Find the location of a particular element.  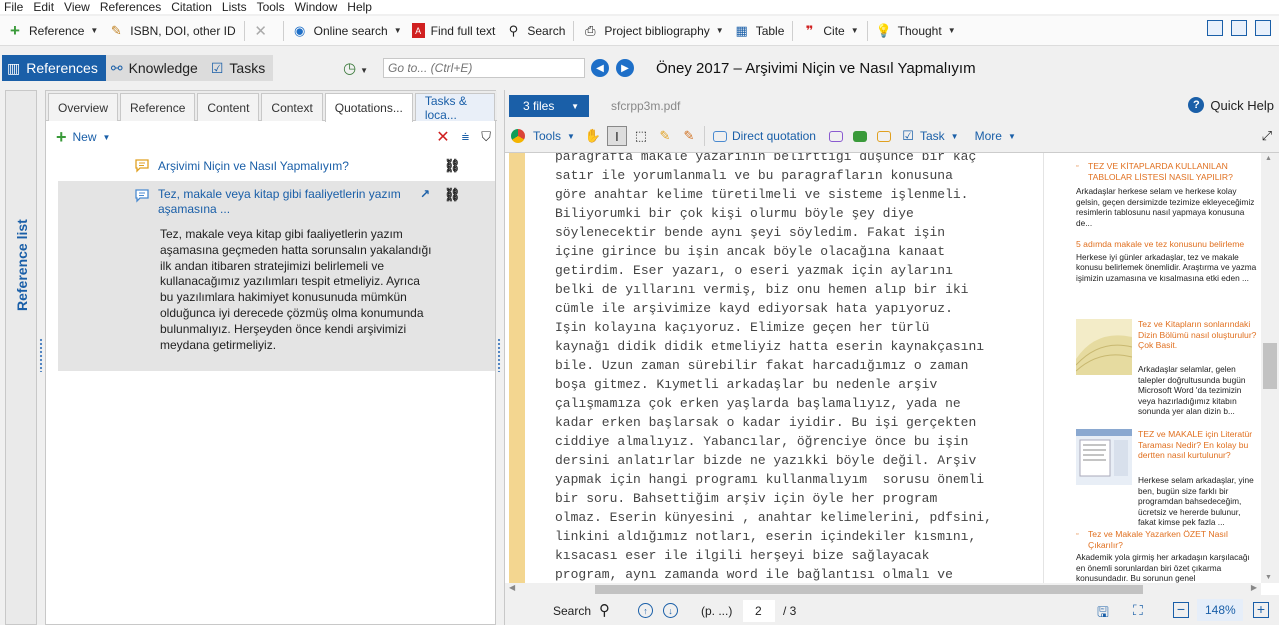

menu-edit: Edit is located at coordinates (43, 7).